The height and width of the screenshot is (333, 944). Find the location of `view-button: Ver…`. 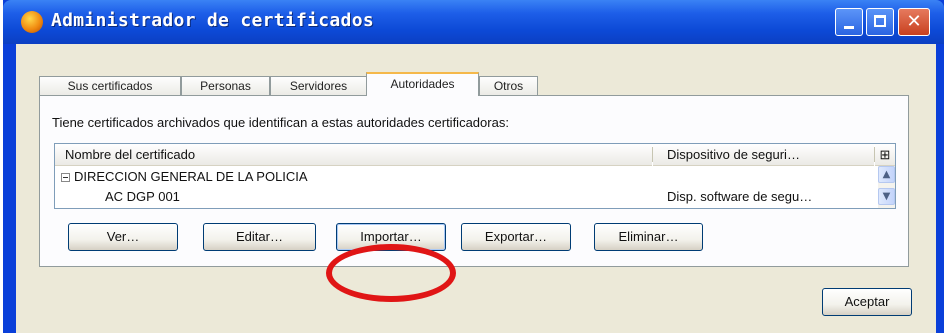

view-button: Ver… is located at coordinates (123, 237).